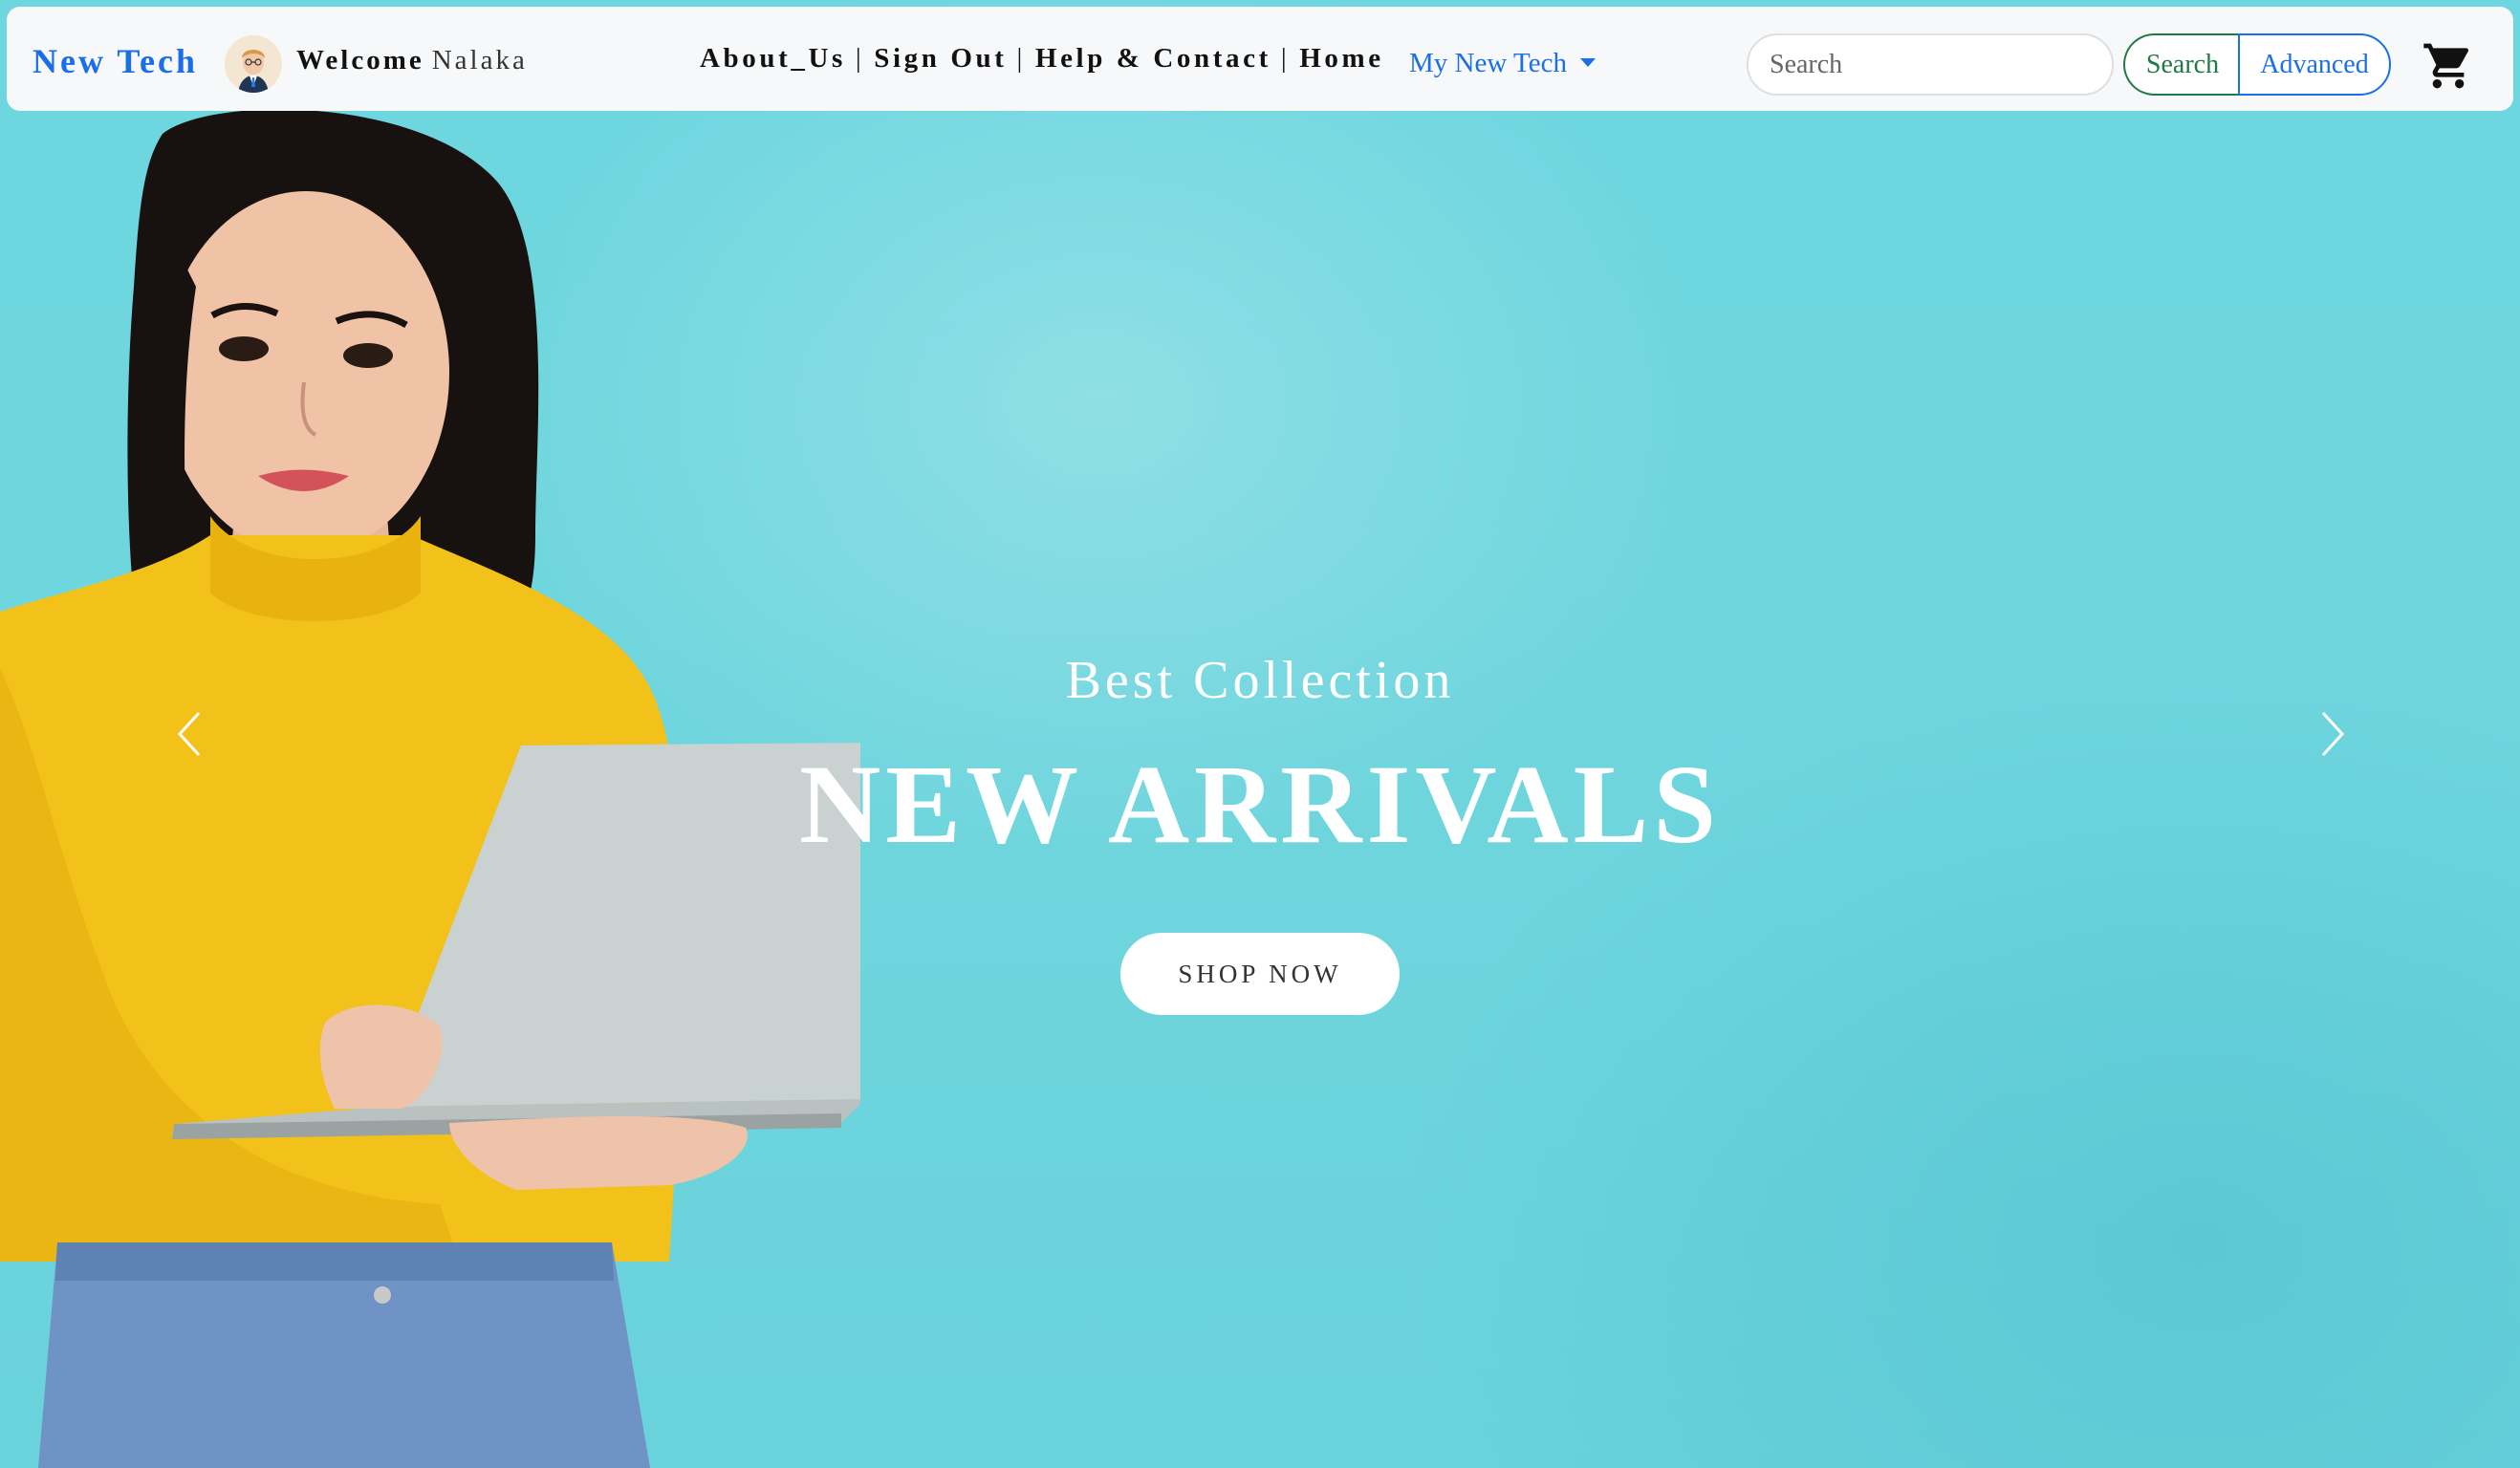 This screenshot has width=2520, height=1468. What do you see at coordinates (360, 60) in the screenshot?
I see `welcome-label: Welcome` at bounding box center [360, 60].